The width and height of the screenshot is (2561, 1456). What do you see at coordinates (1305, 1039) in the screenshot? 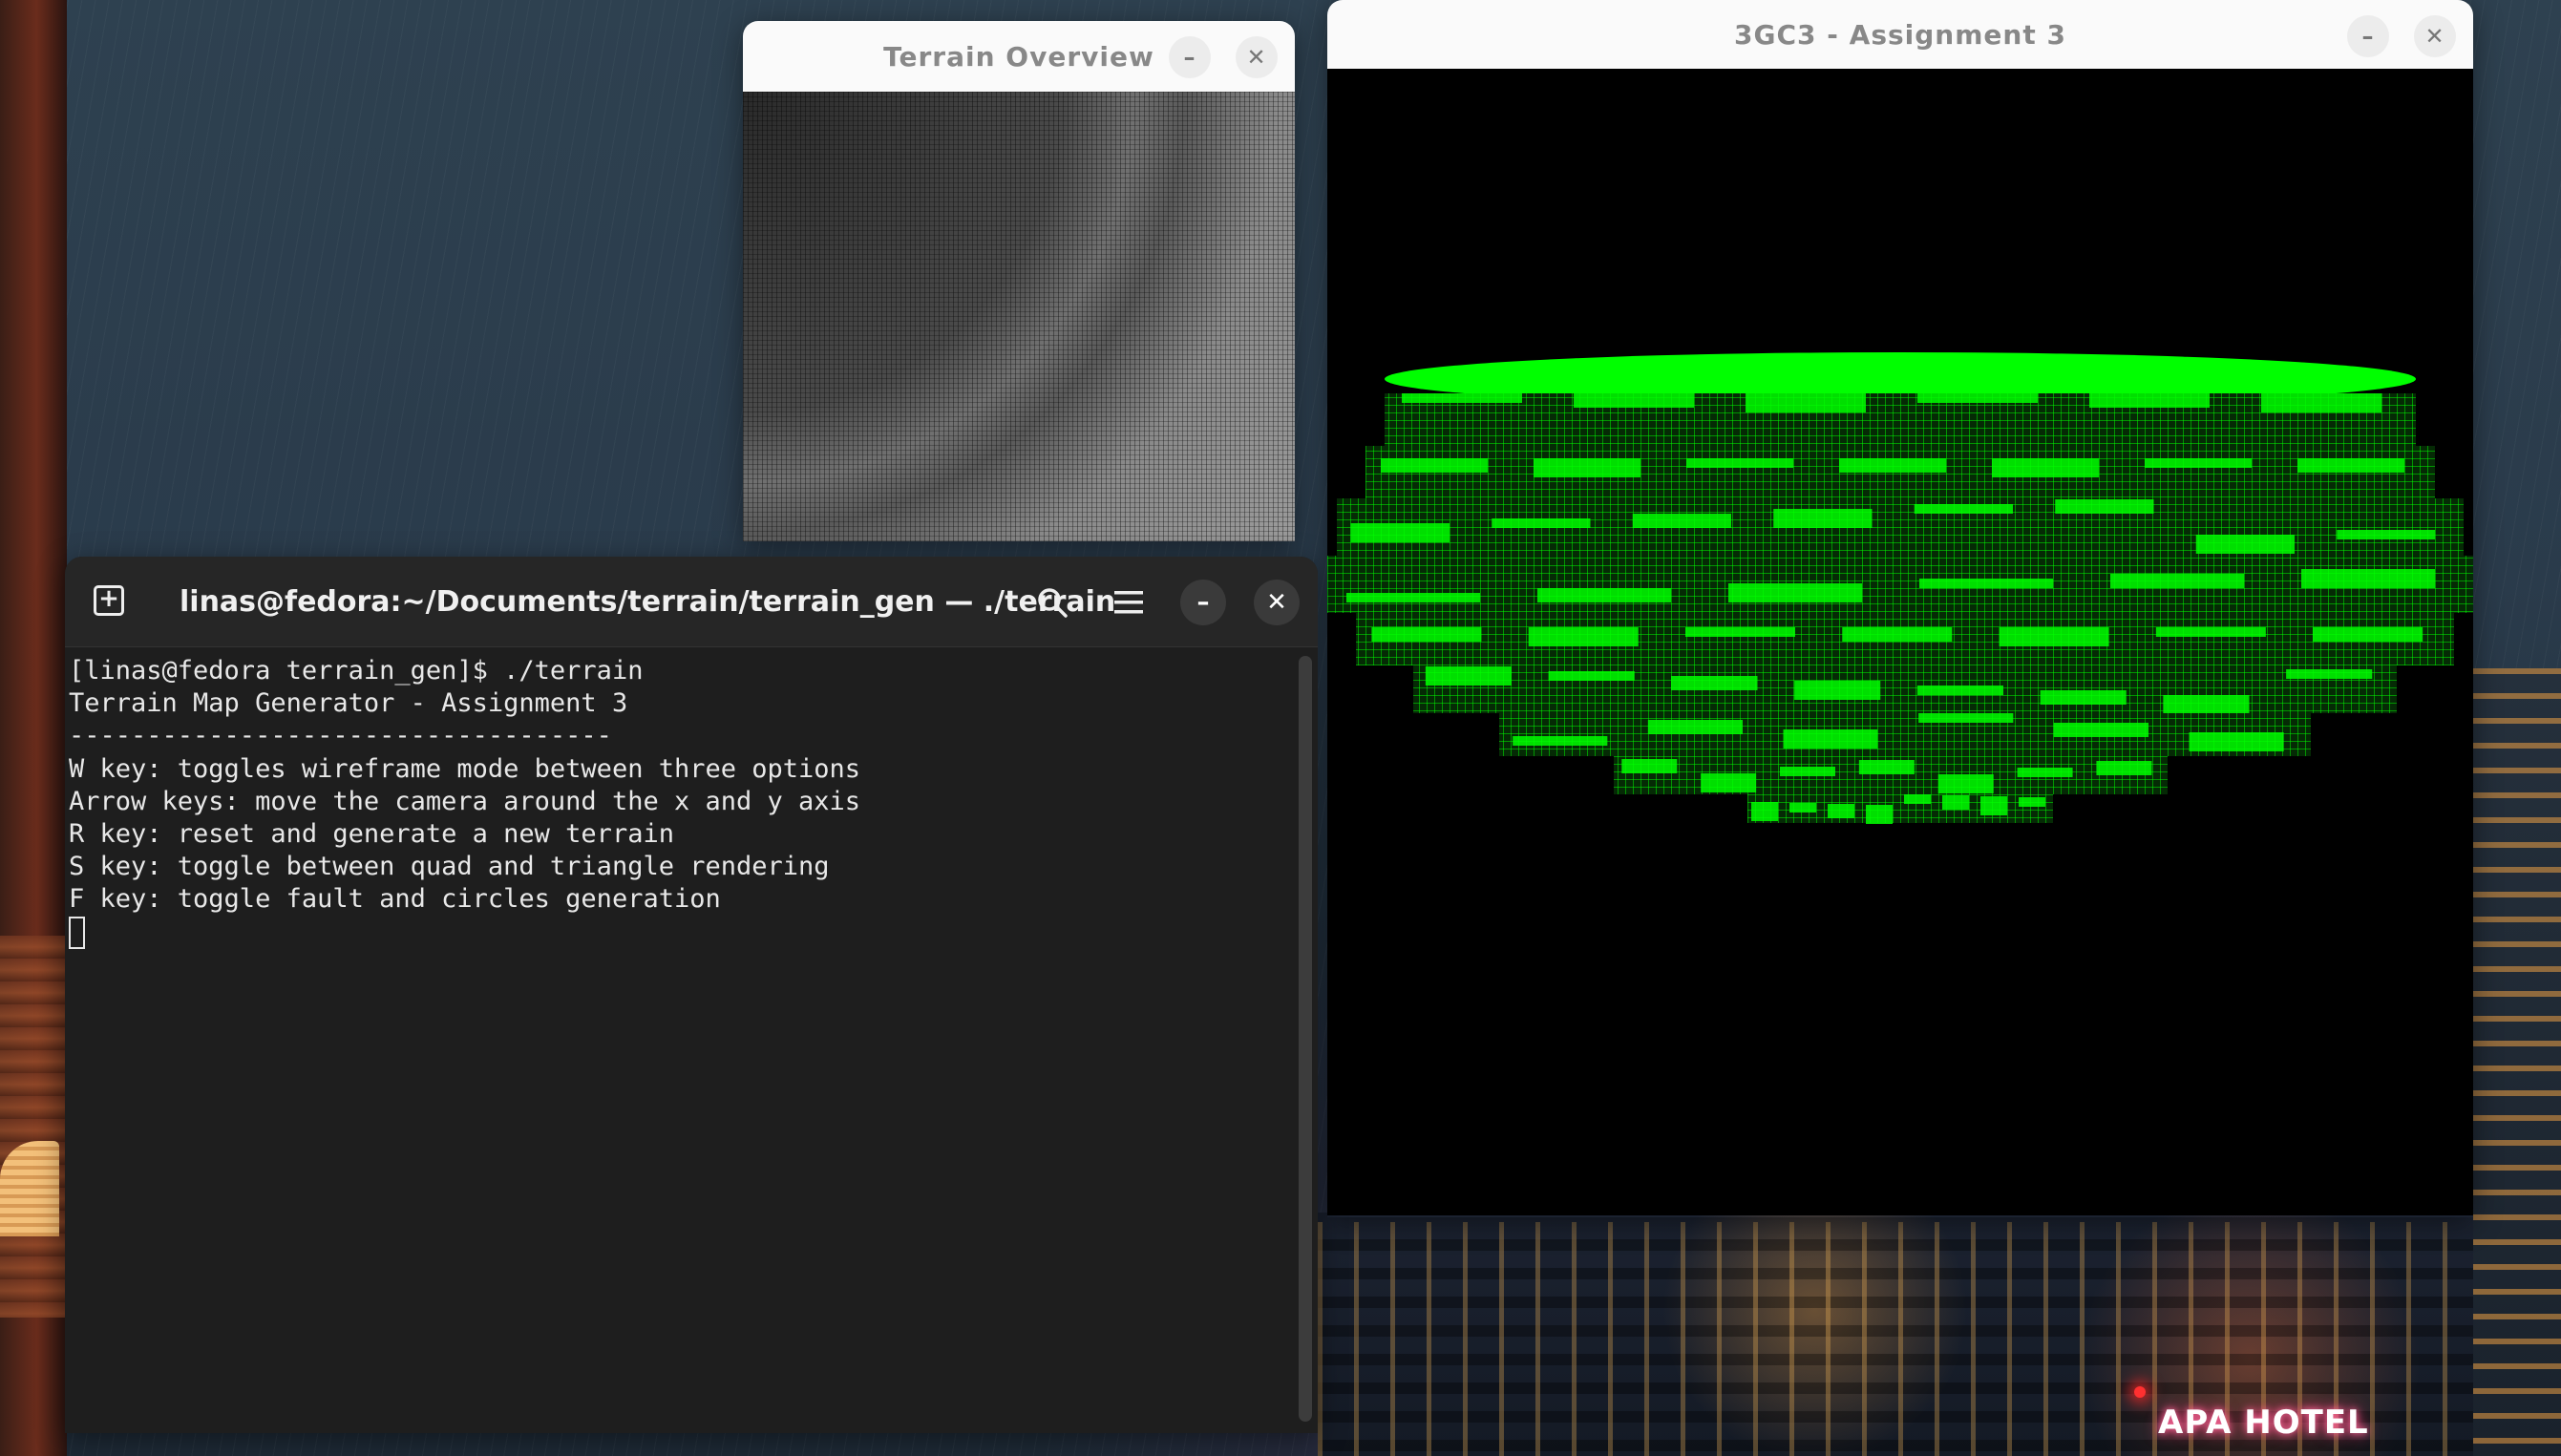
I see `terminal-scrollbar` at bounding box center [1305, 1039].